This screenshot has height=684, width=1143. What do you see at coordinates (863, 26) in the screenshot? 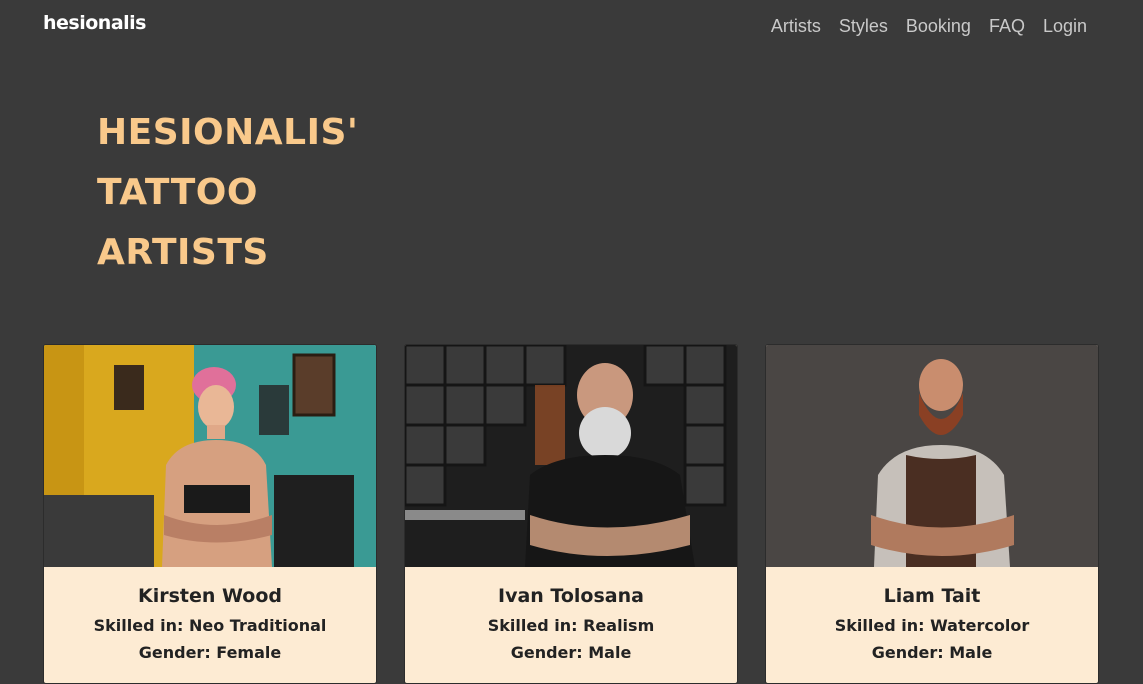
I see `nav-link-styles: Styles` at bounding box center [863, 26].